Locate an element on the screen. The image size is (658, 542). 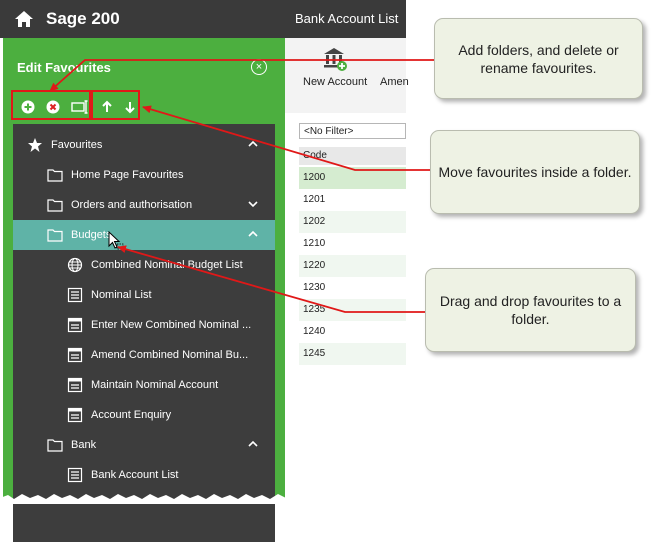
table-row: 1210 is located at coordinates (352, 244).